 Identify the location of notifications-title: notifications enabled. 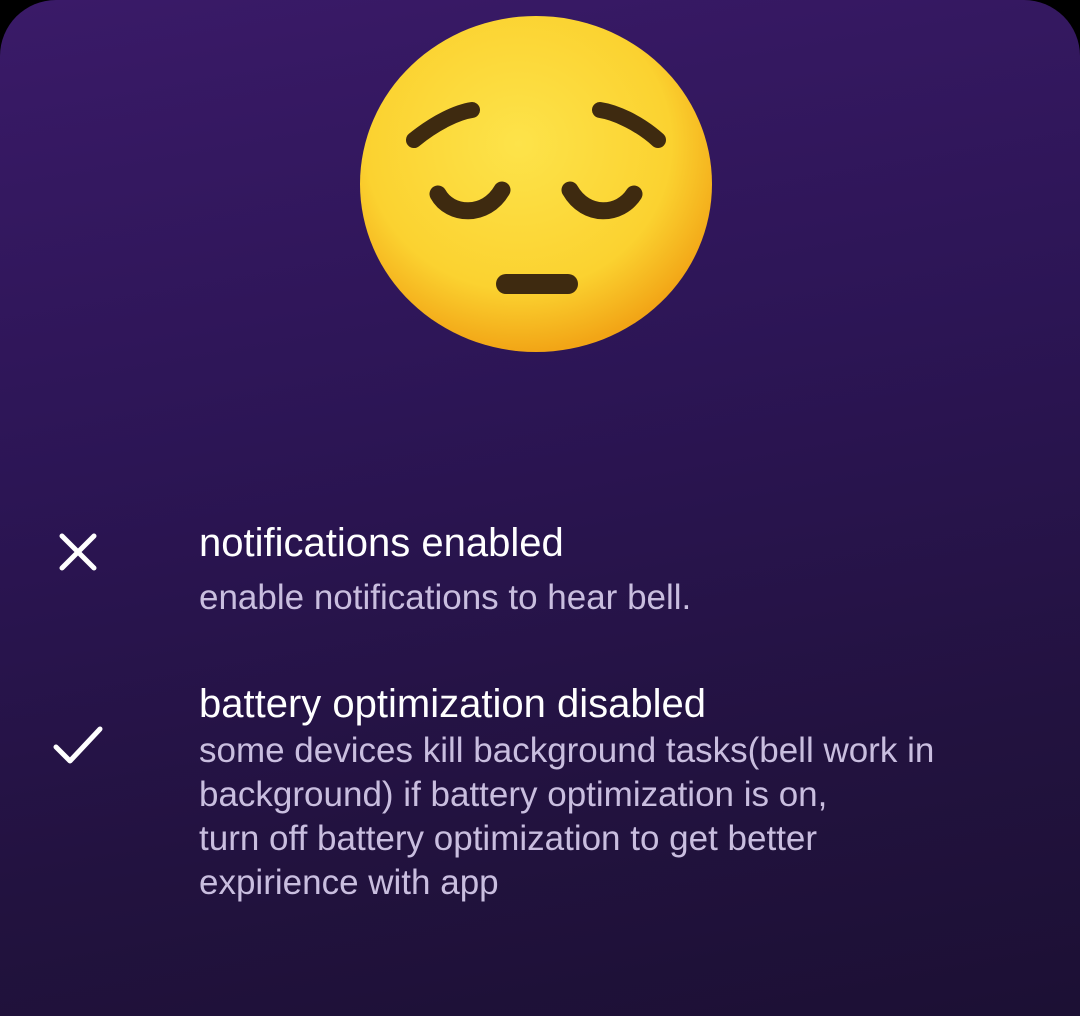
(381, 543).